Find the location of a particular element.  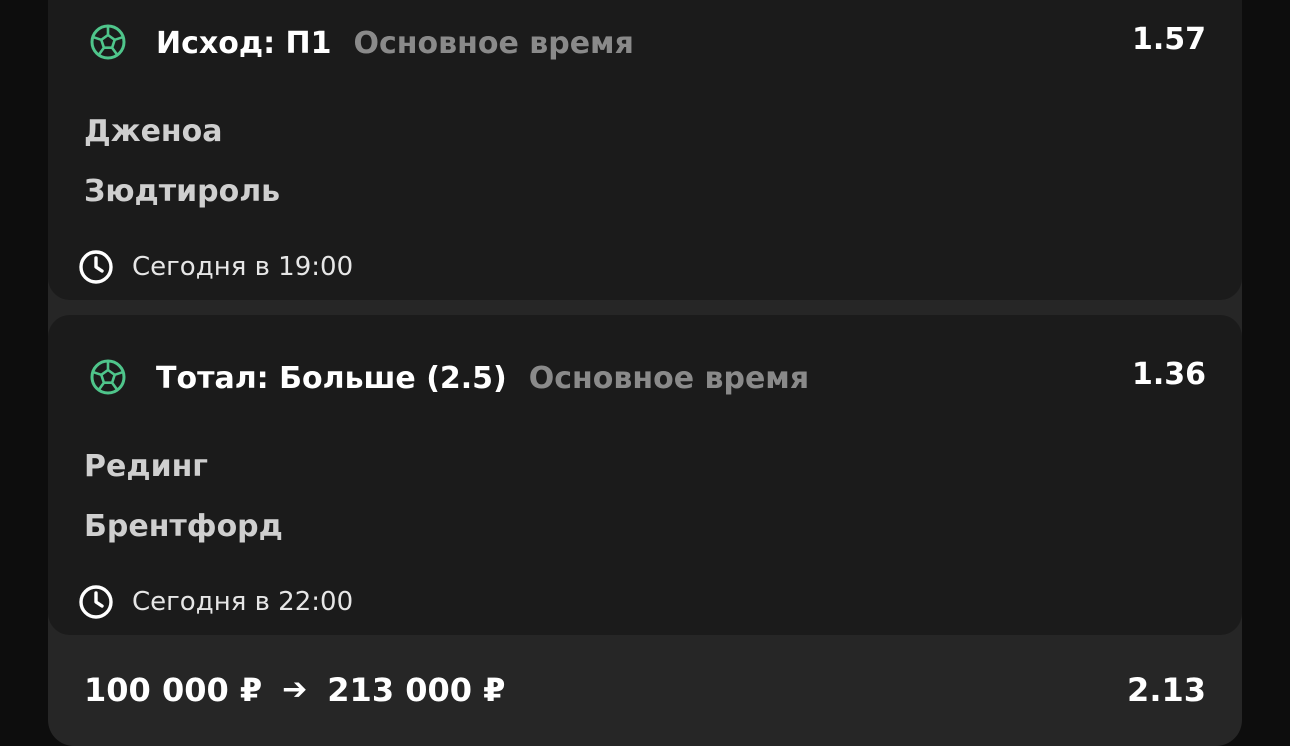

match-time-label: Сегодня в 22:00 is located at coordinates (243, 602).